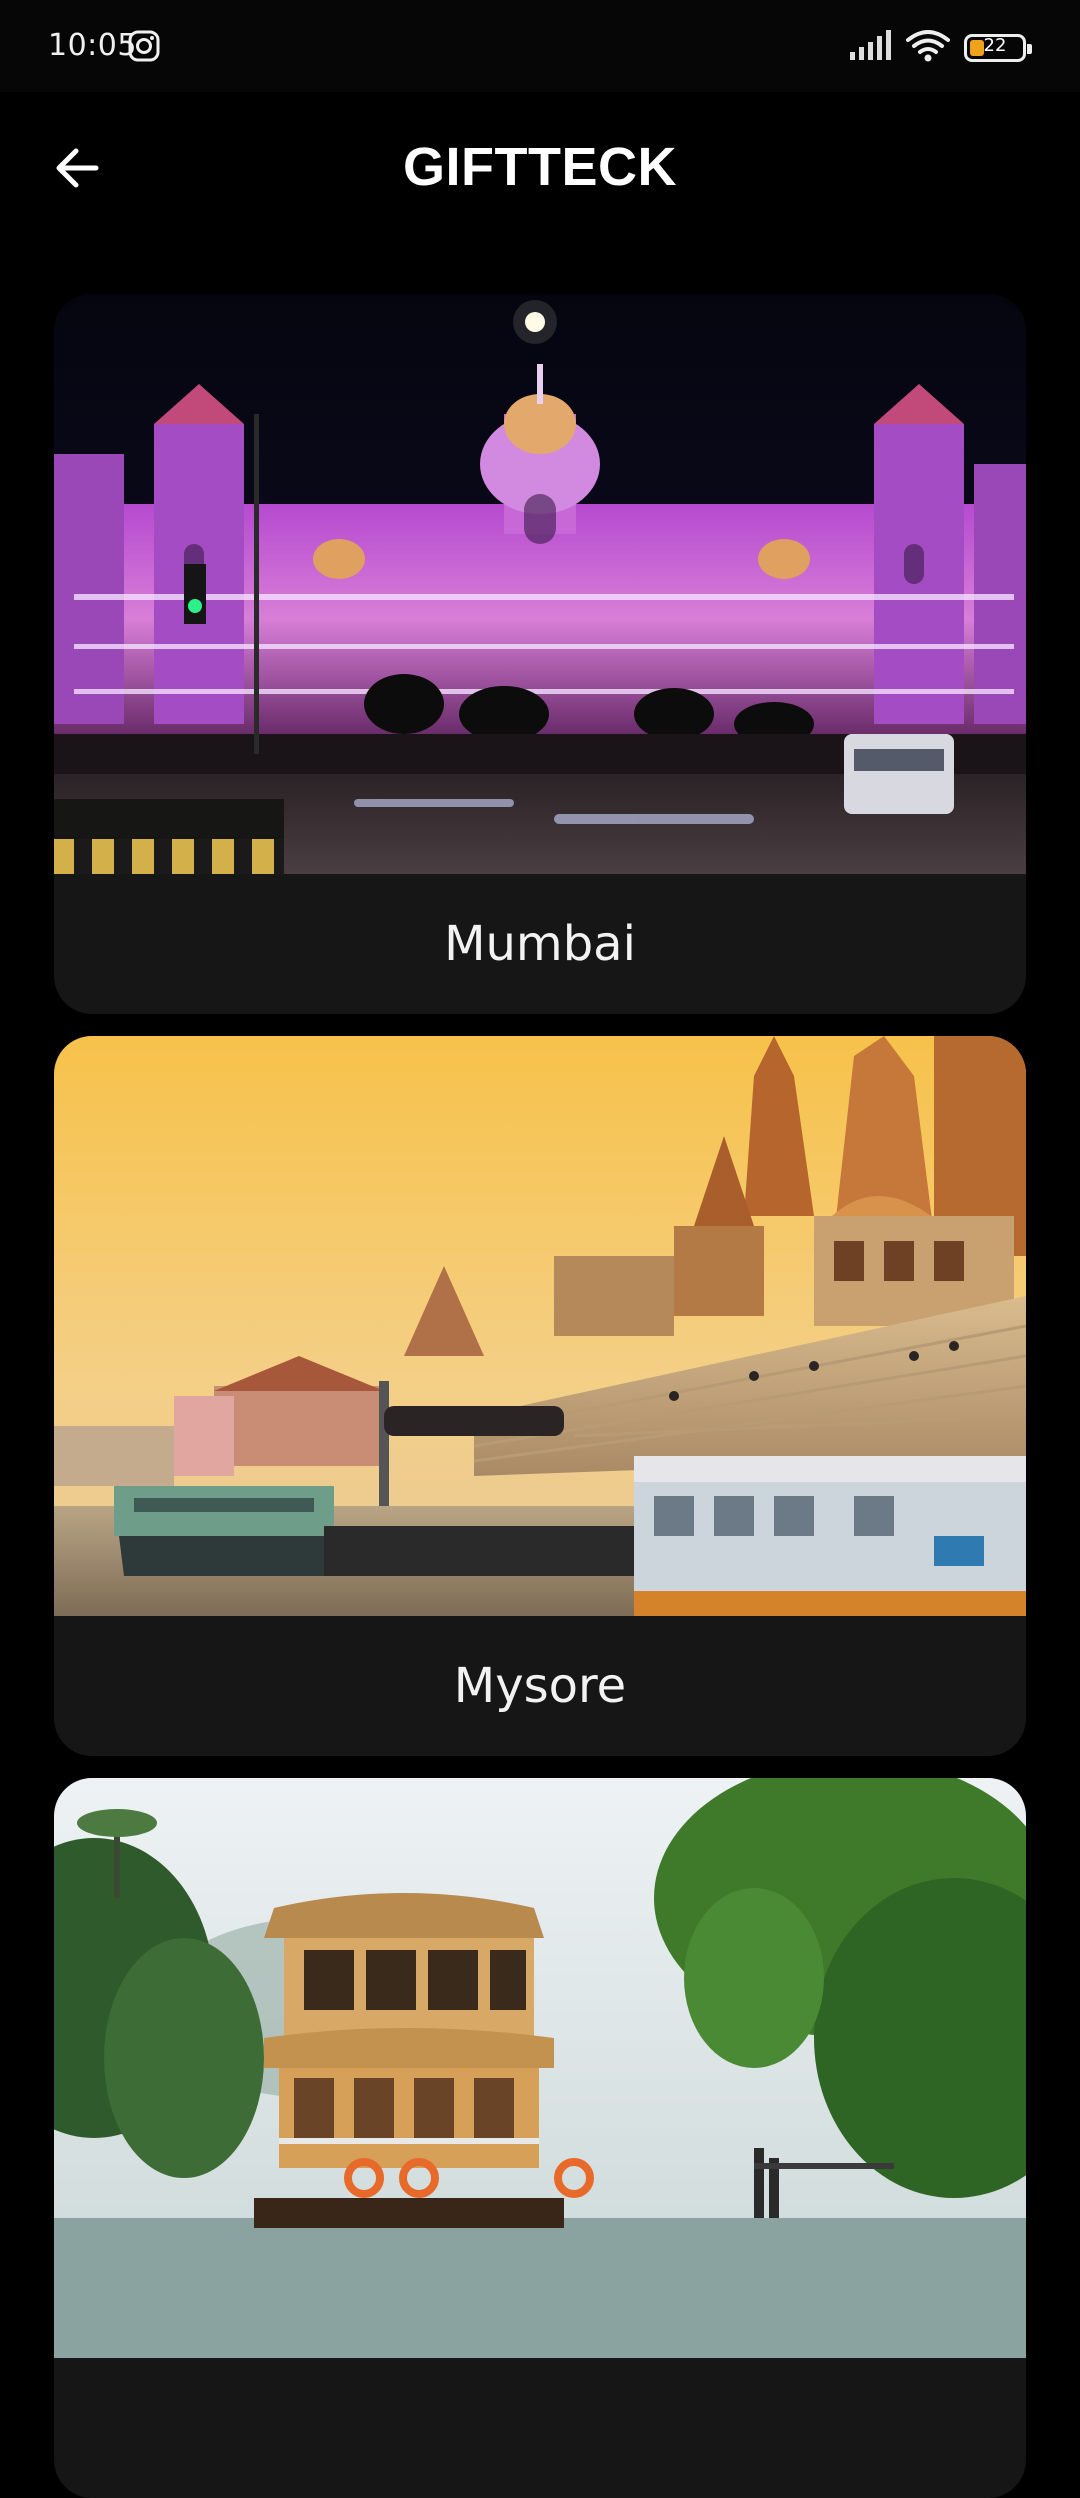 The image size is (1080, 2498). Describe the element at coordinates (540, 2428) in the screenshot. I see `city-name` at that location.